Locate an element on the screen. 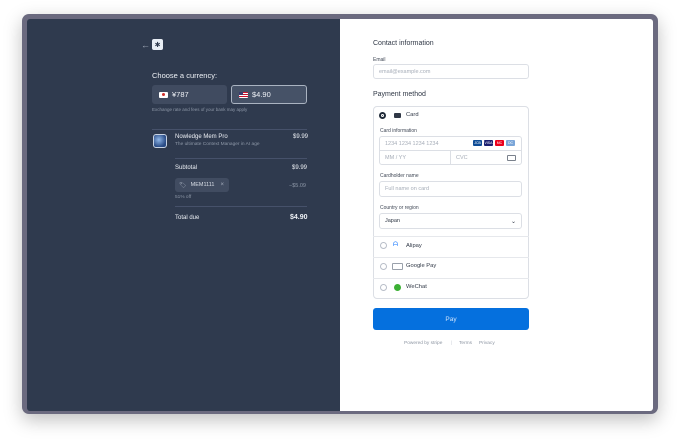 The height and width of the screenshot is (445, 680). email-input: email@example.com is located at coordinates (451, 71).